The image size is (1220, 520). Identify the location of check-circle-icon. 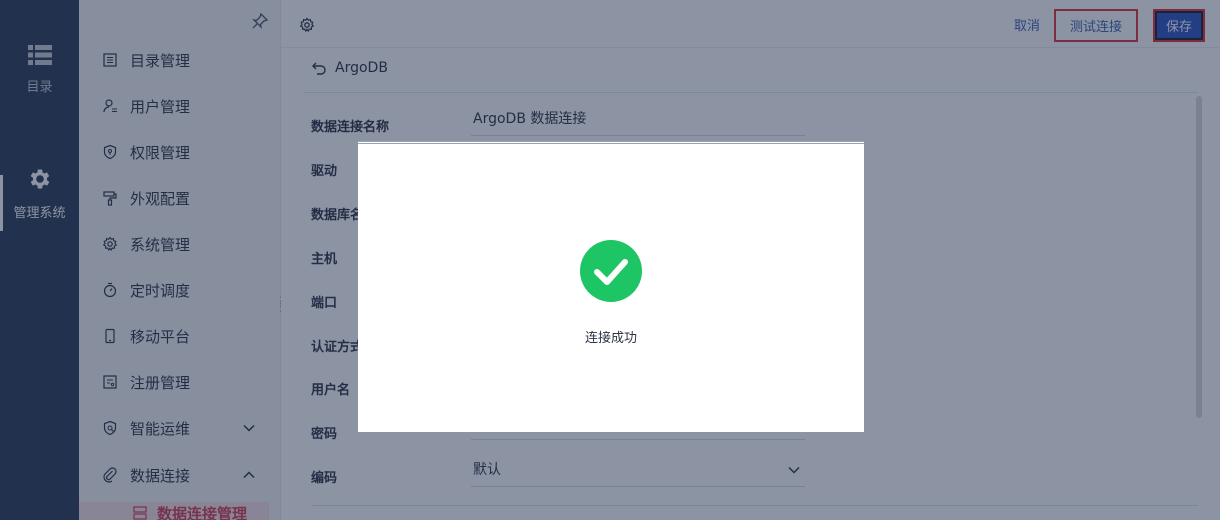
(611, 271).